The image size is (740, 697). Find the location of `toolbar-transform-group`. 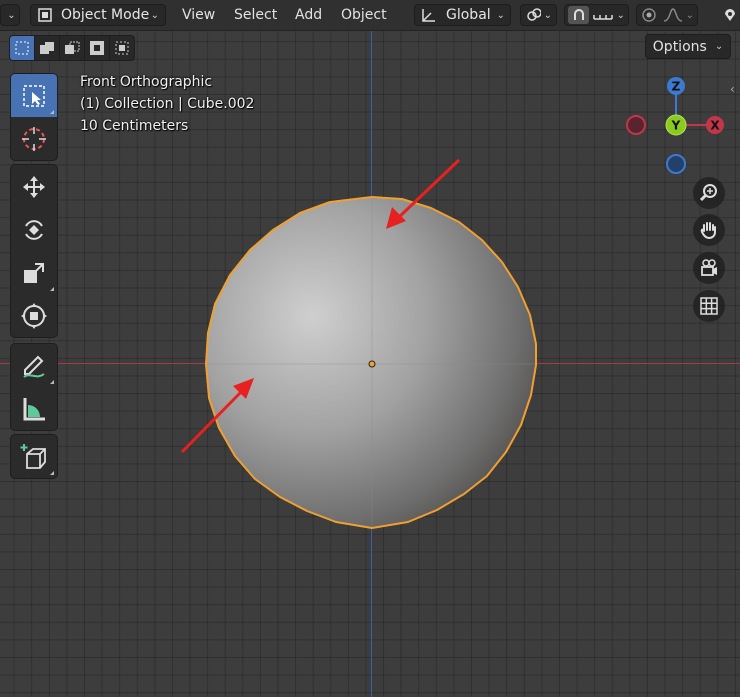

toolbar-transform-group is located at coordinates (34, 251).